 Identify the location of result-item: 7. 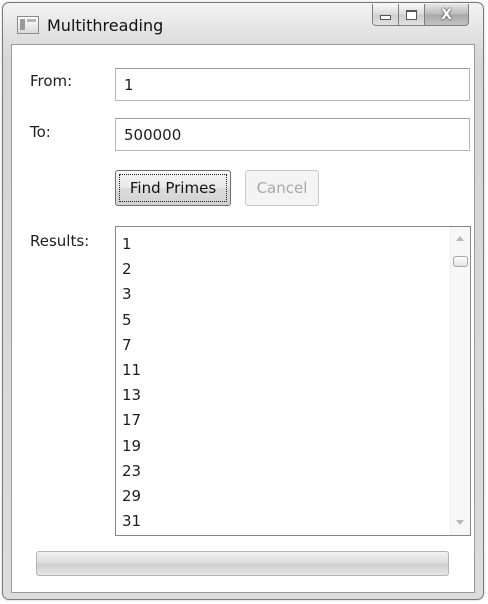
(131, 345).